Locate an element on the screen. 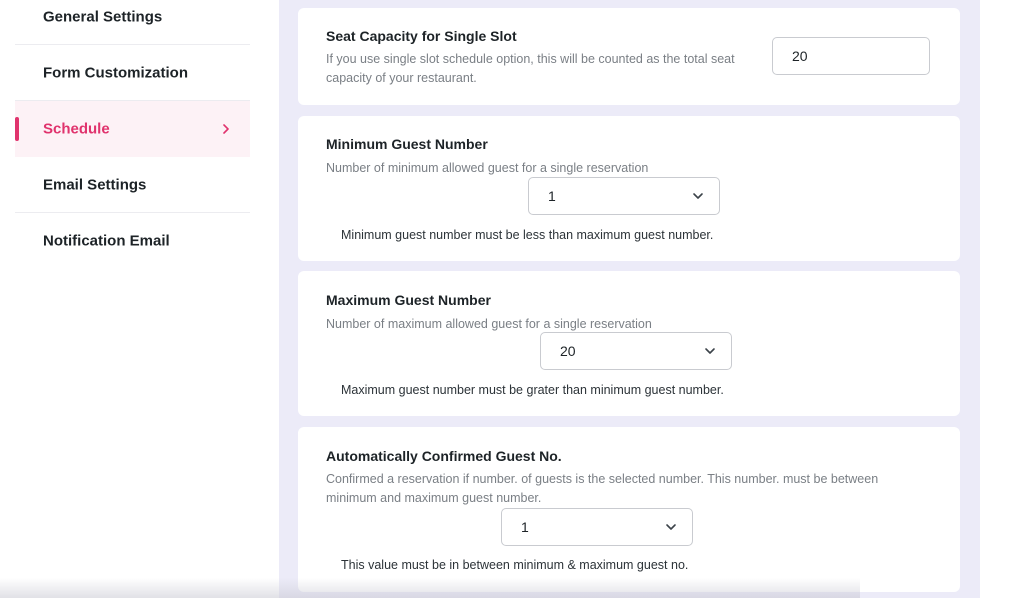 The height and width of the screenshot is (598, 1024). sidebar-item-general-settings: General Settings is located at coordinates (132, 22).